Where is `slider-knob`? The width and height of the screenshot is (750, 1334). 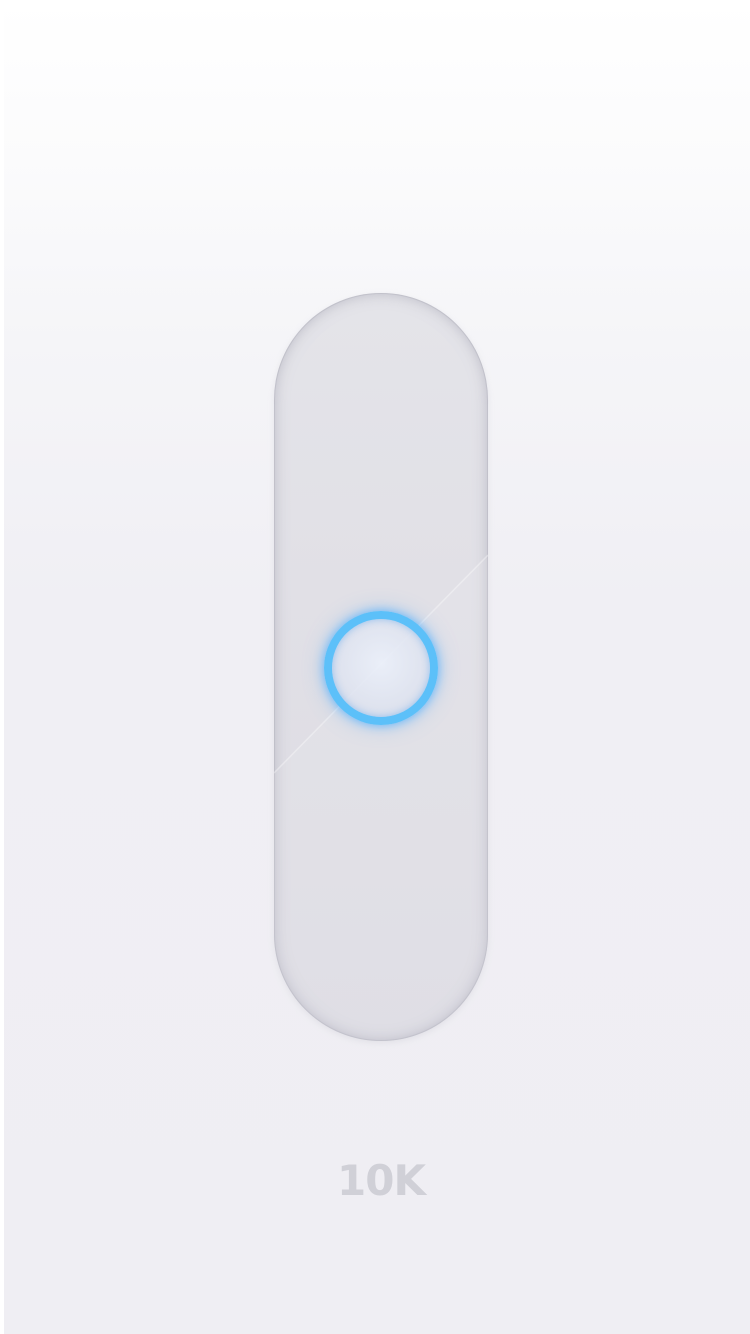
slider-knob is located at coordinates (381, 668).